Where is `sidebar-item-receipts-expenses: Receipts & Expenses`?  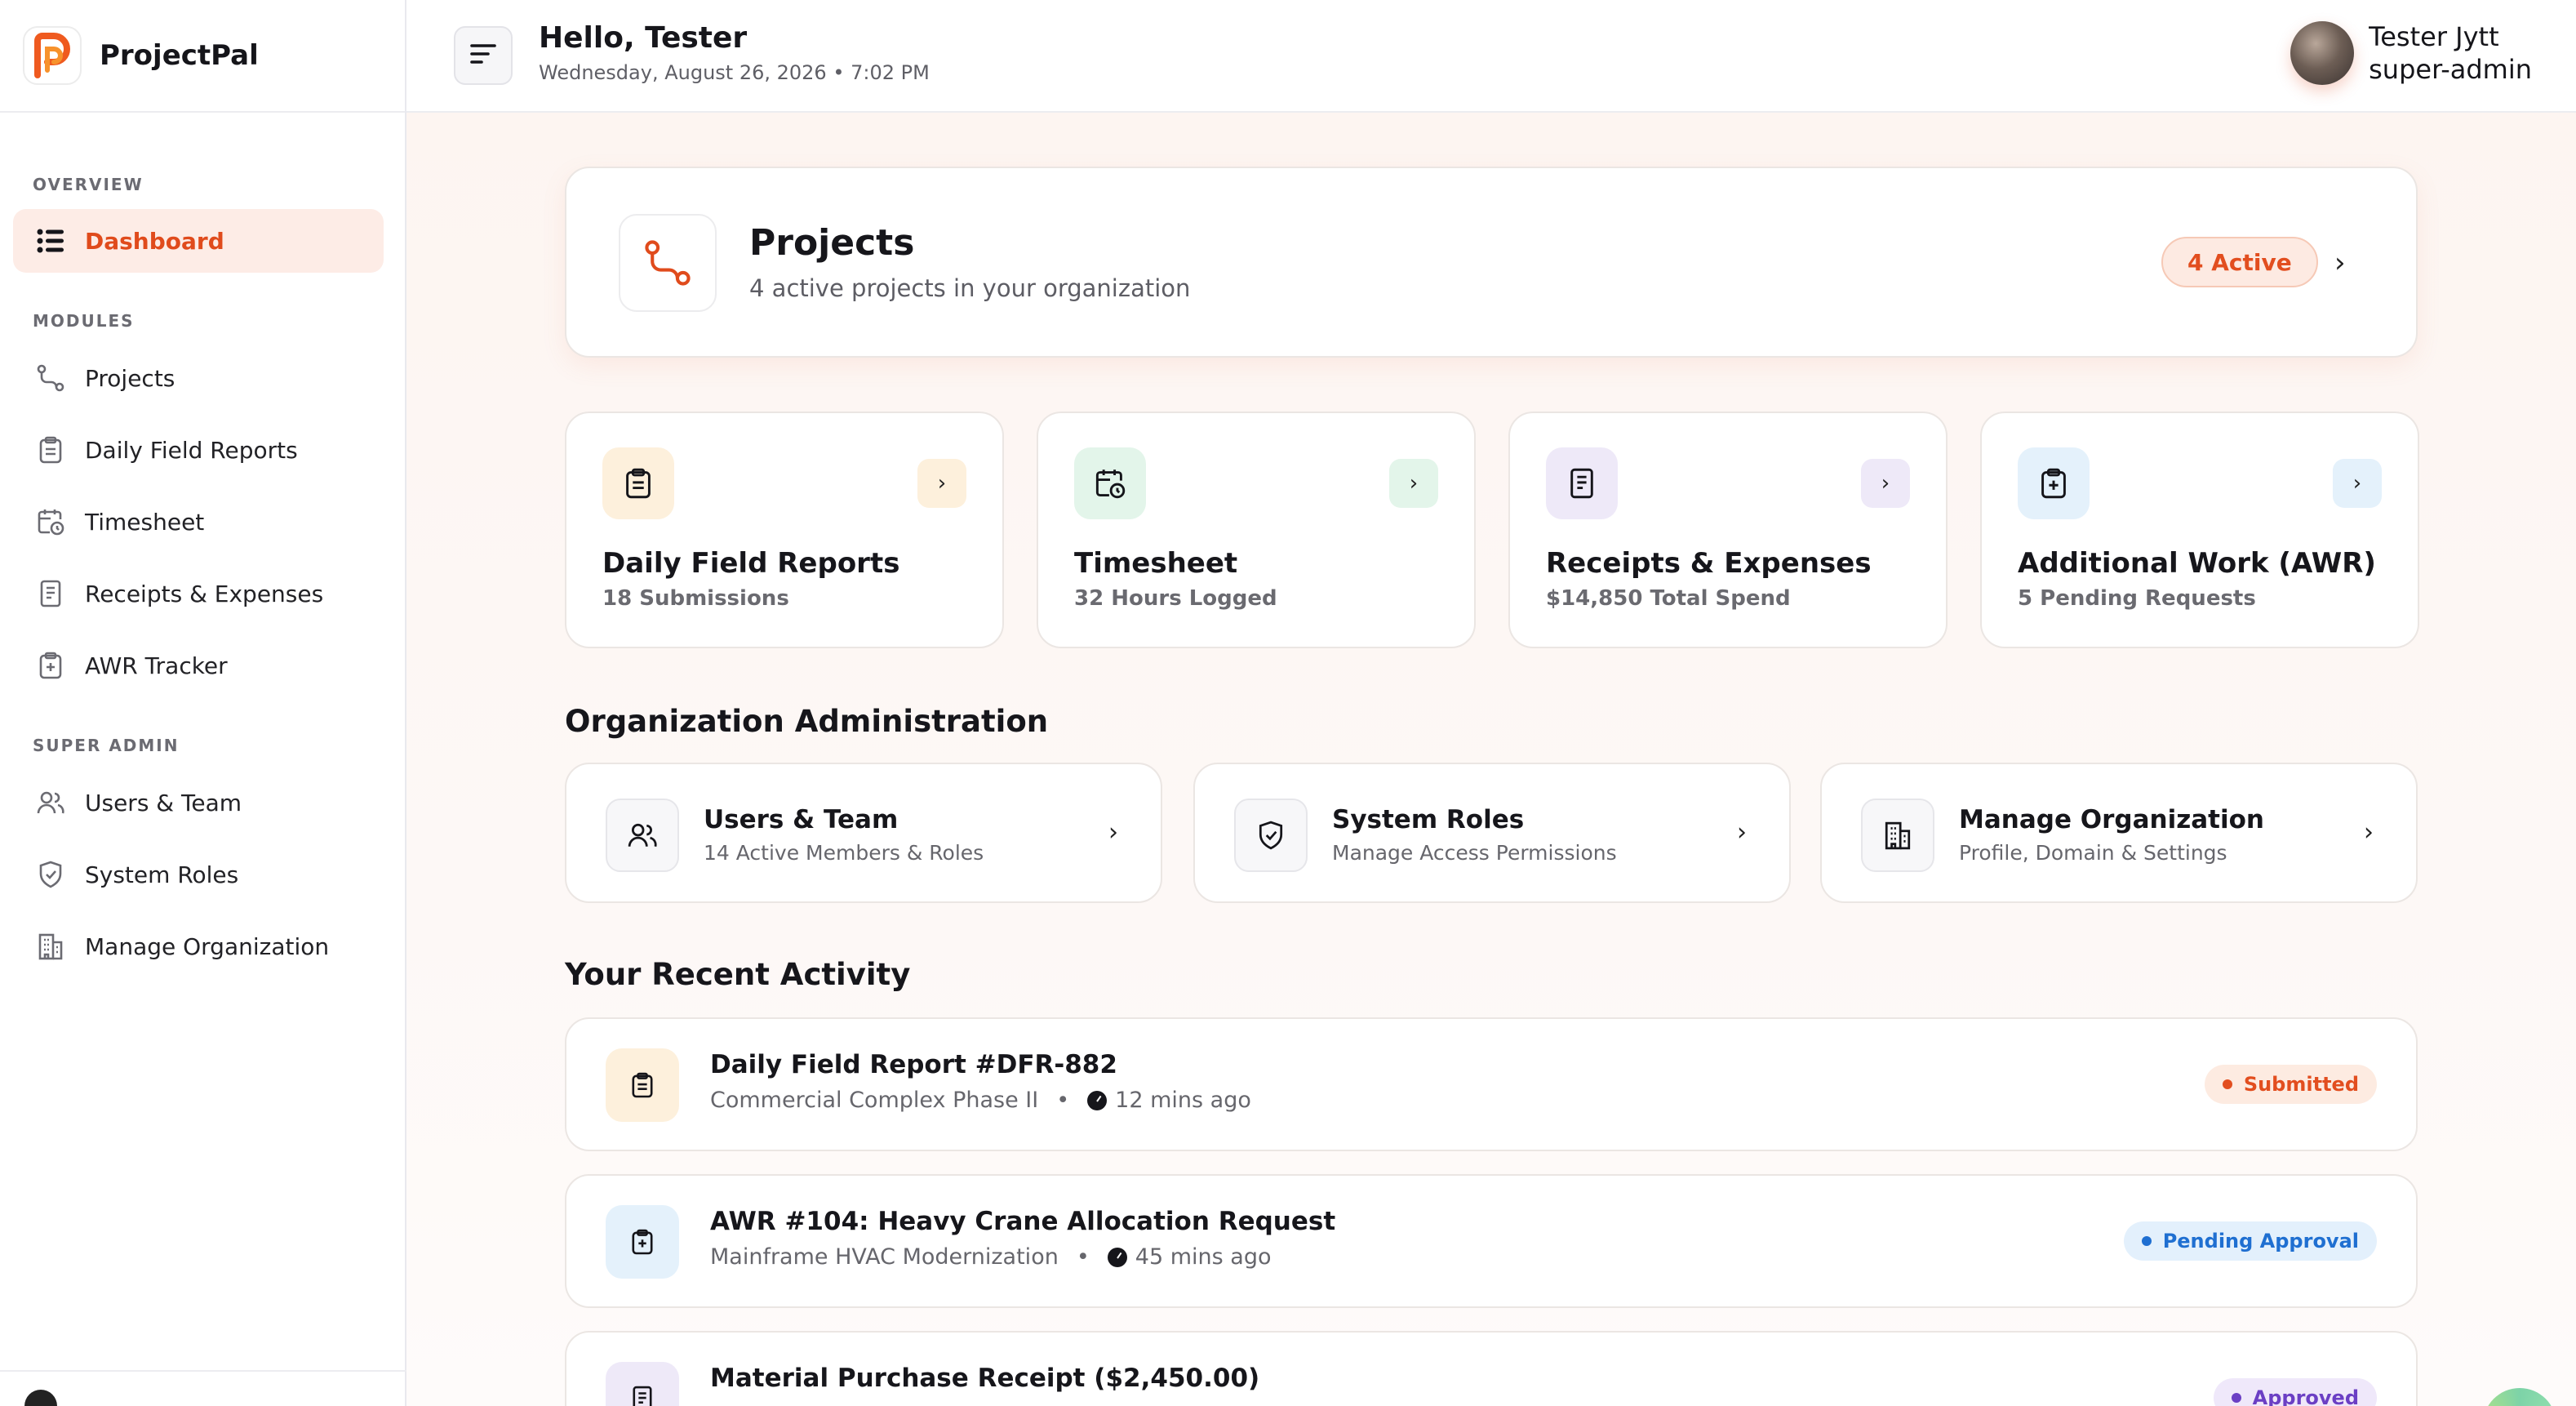
sidebar-item-receipts-expenses: Receipts & Expenses is located at coordinates (198, 593).